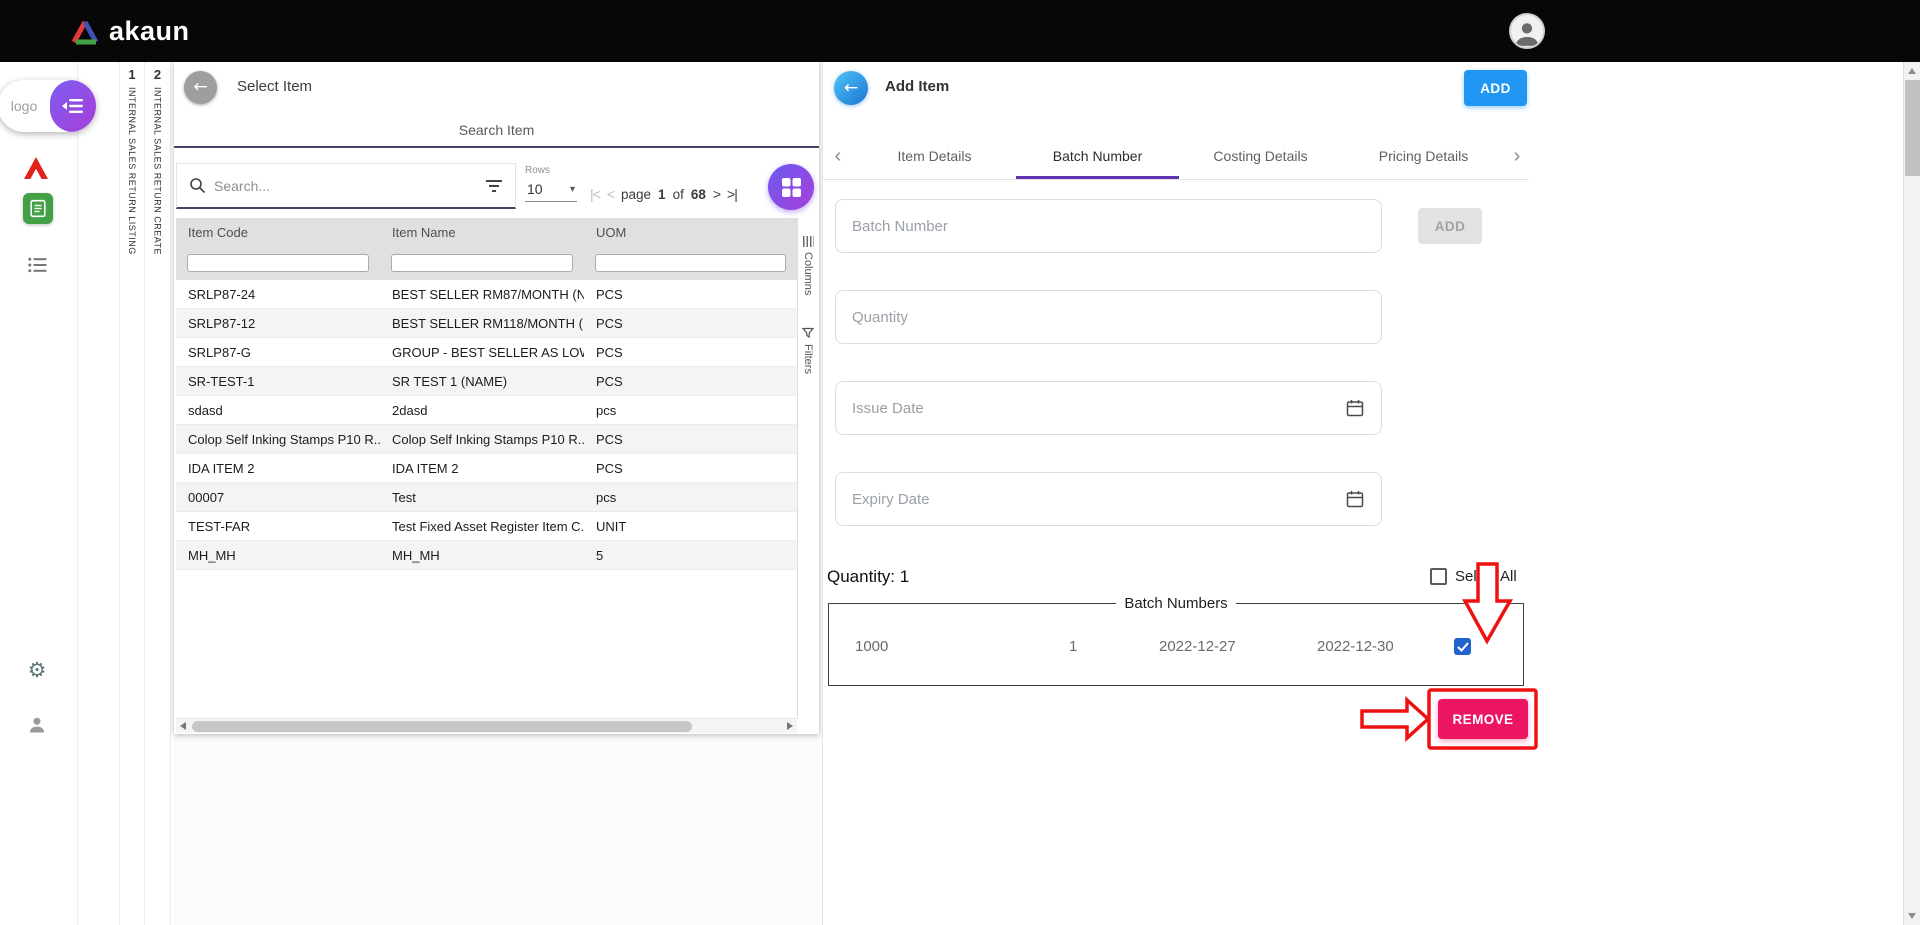 This screenshot has height=925, width=1920. Describe the element at coordinates (551, 183) in the screenshot. I see `rows-per-page-select: Rows 10 ▾` at that location.